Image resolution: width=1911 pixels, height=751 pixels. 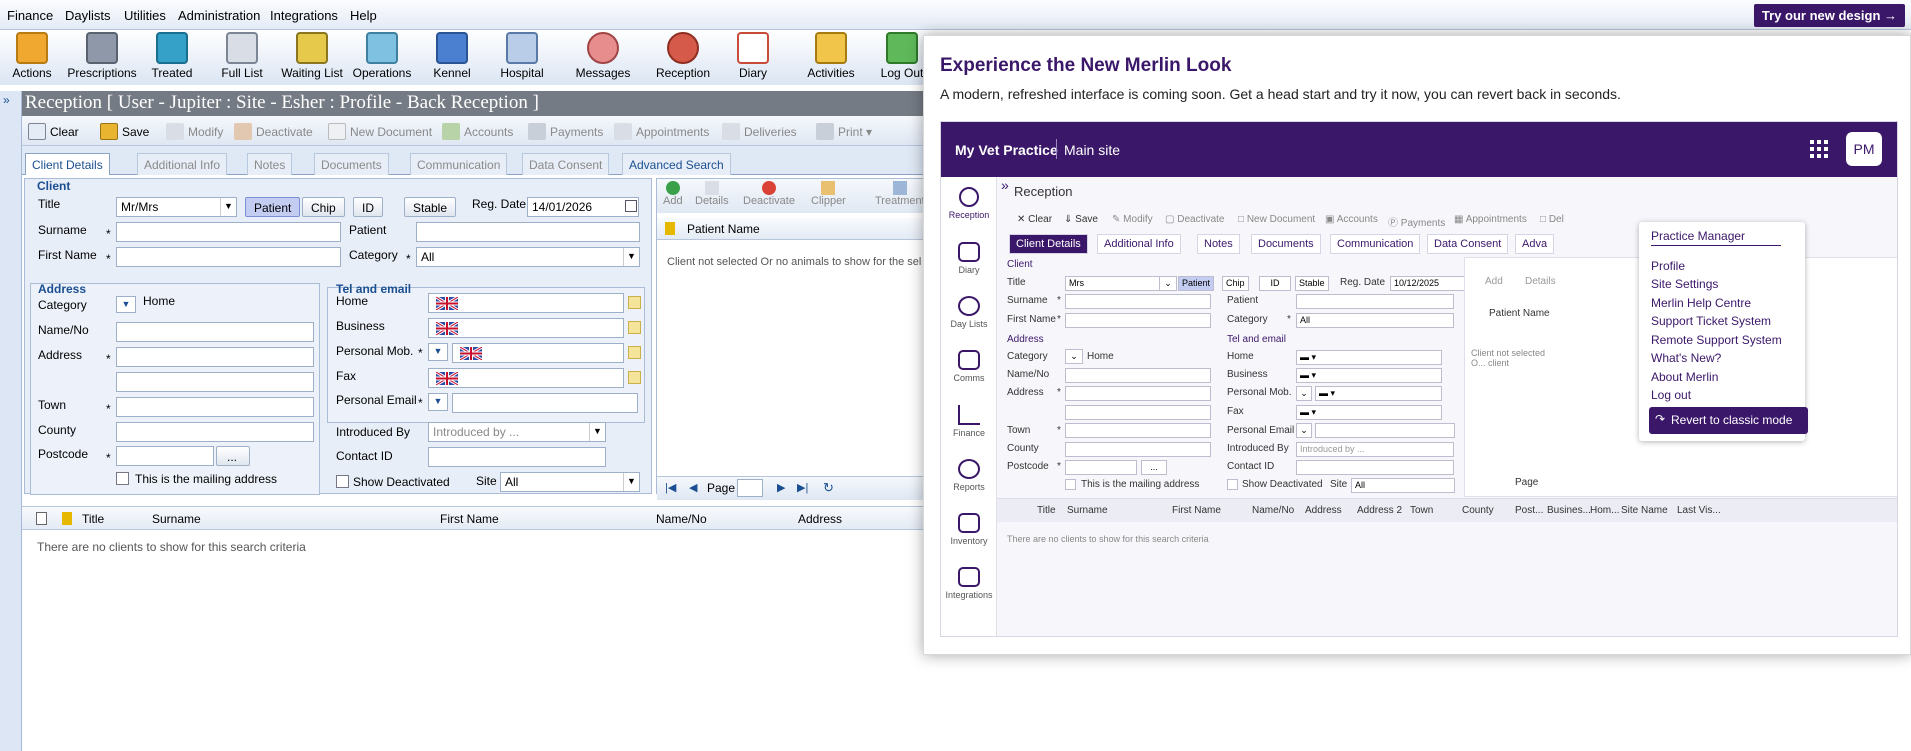 I want to click on modify-button: Modify, so click(x=194, y=131).